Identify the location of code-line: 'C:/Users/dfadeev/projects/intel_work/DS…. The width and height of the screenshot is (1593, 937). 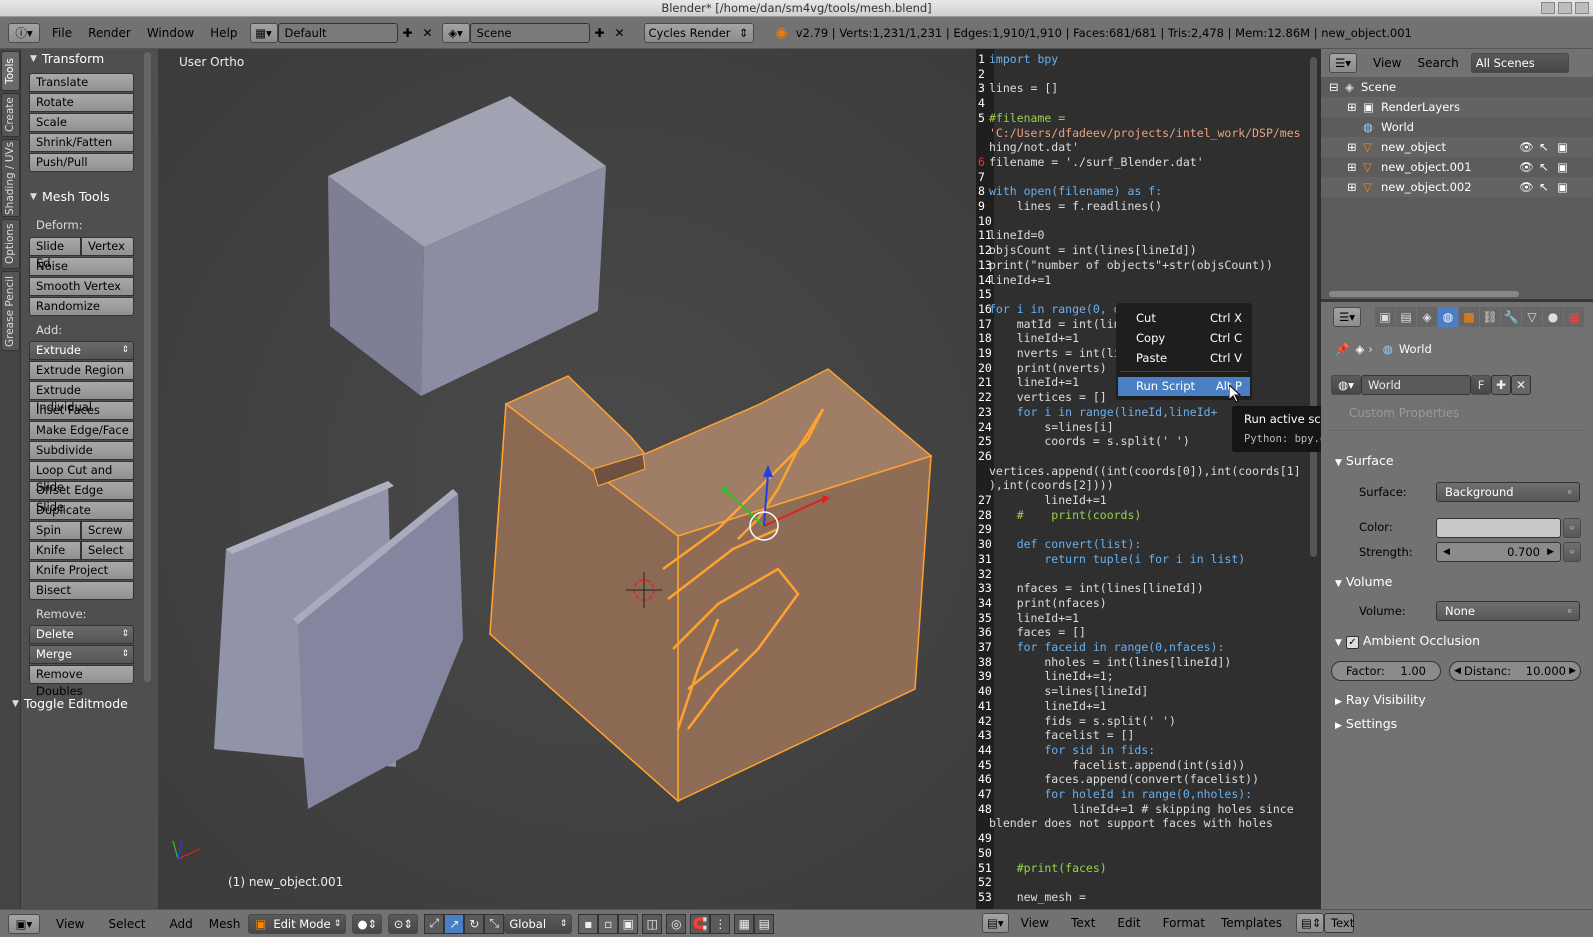
(1149, 133).